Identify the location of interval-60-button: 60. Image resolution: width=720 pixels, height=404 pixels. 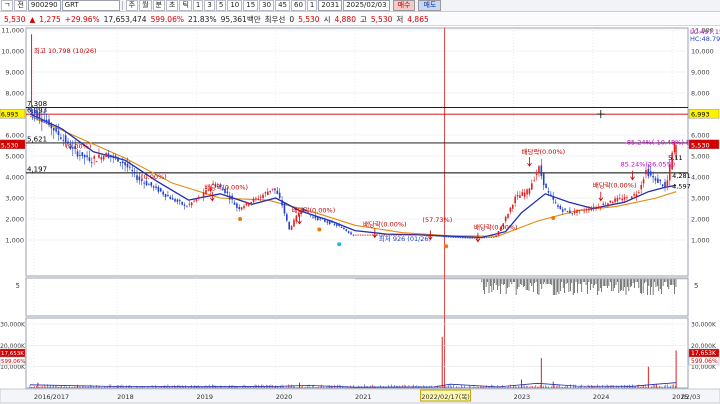
(298, 5).